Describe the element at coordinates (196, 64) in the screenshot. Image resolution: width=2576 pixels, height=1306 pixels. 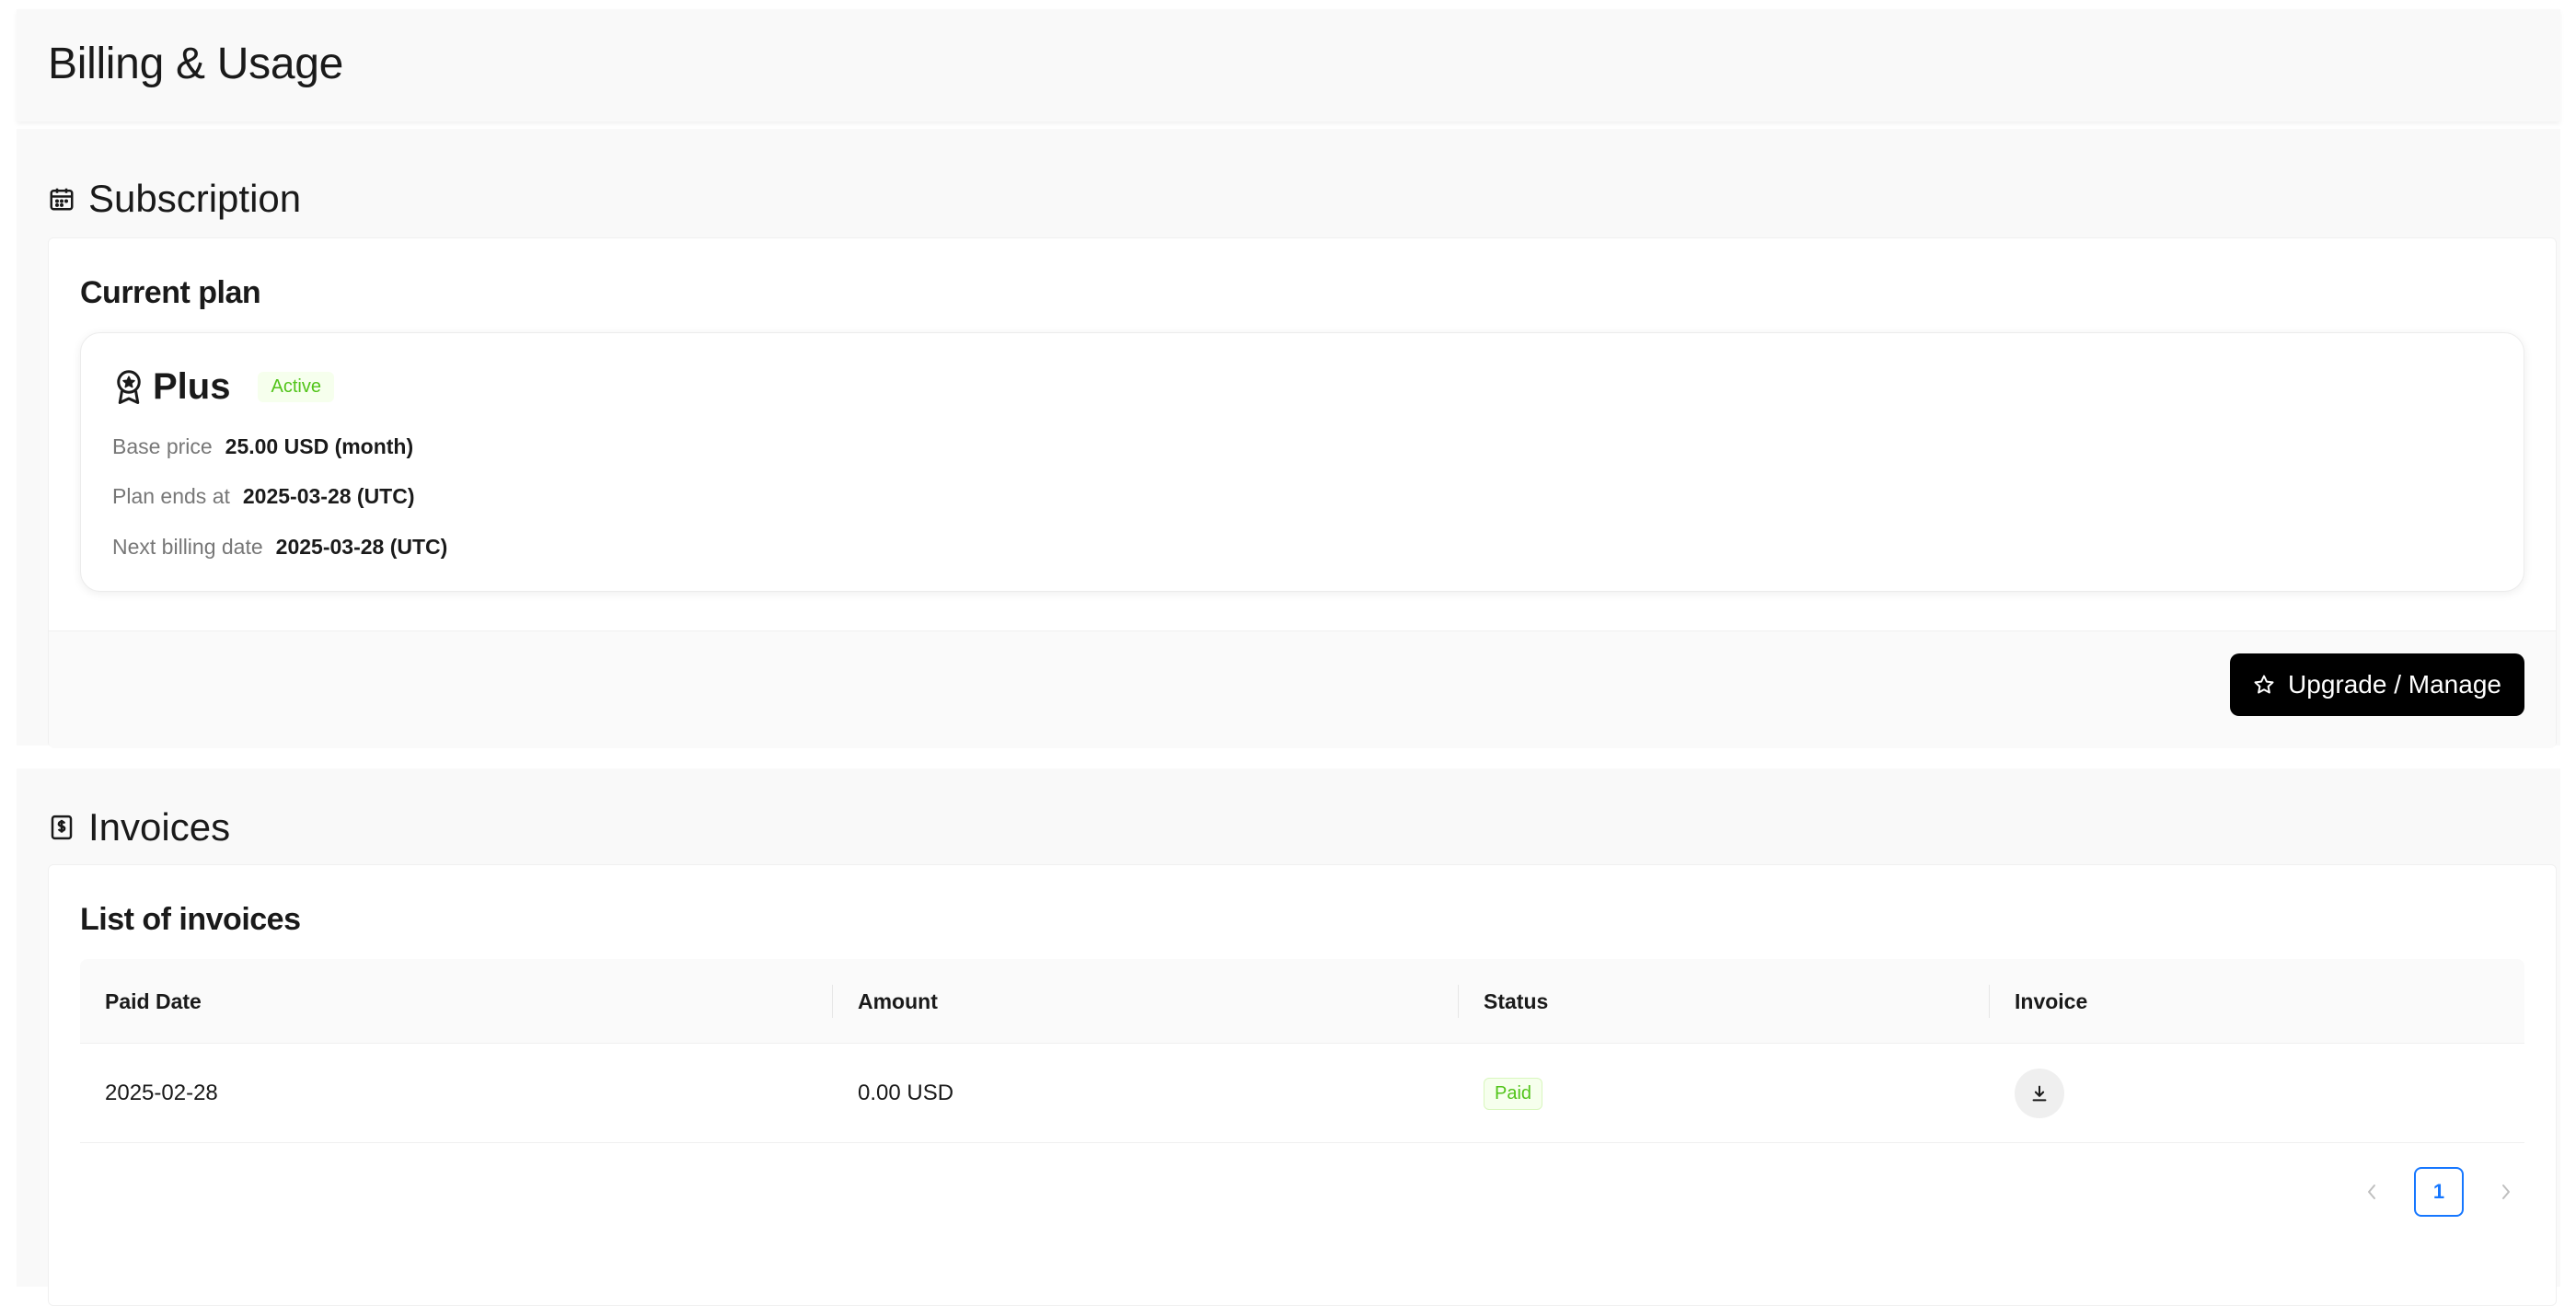
I see `page-title: Billing & Usage` at that location.